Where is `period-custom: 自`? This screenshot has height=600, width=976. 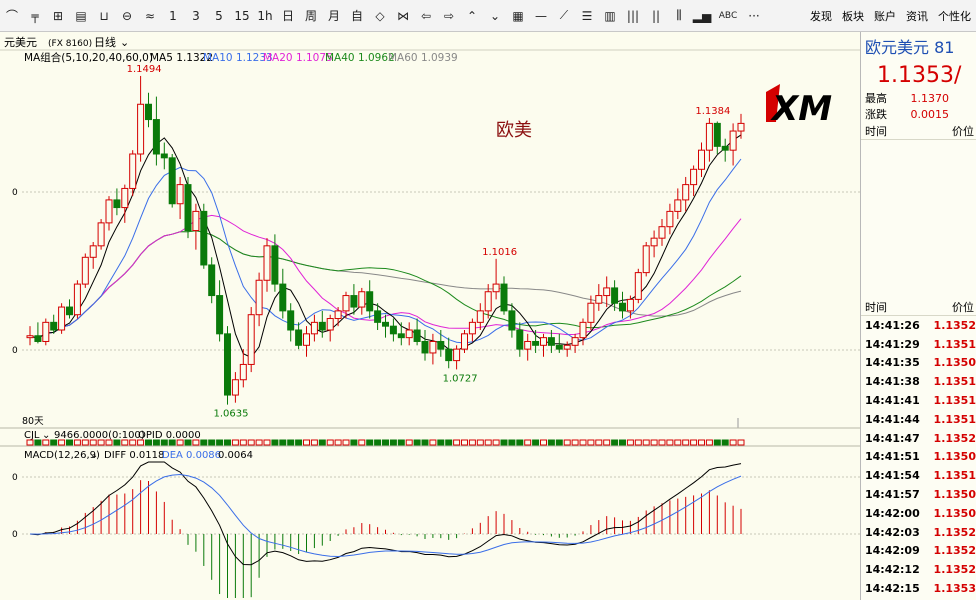 period-custom: 自 is located at coordinates (357, 16).